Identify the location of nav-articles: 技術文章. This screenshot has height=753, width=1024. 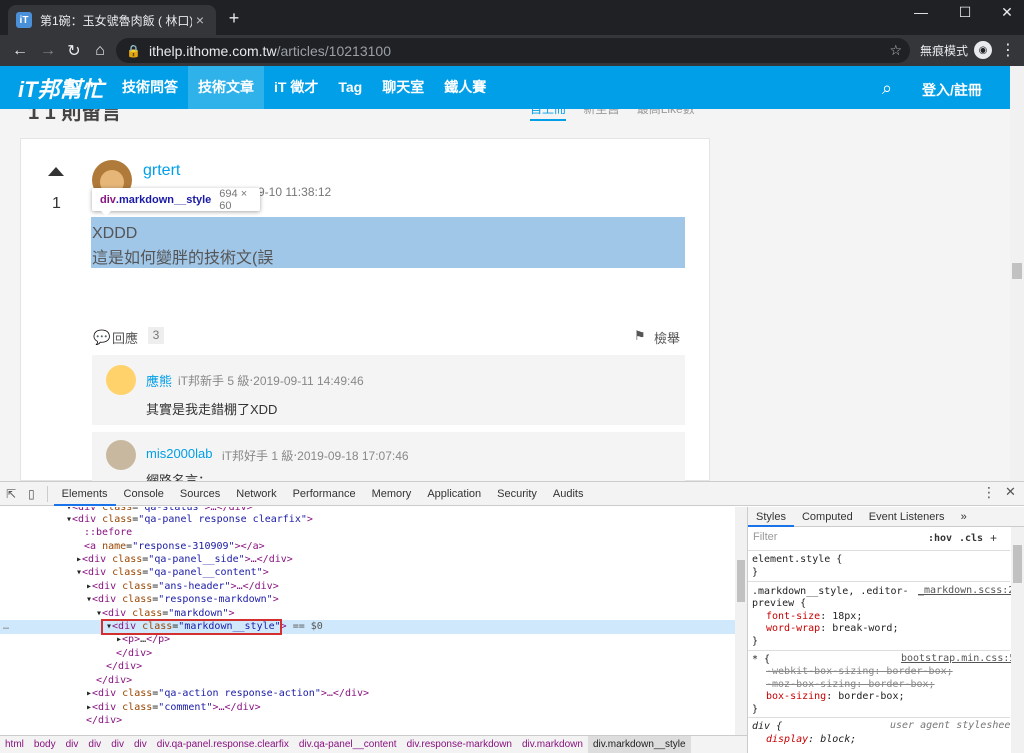
(226, 87).